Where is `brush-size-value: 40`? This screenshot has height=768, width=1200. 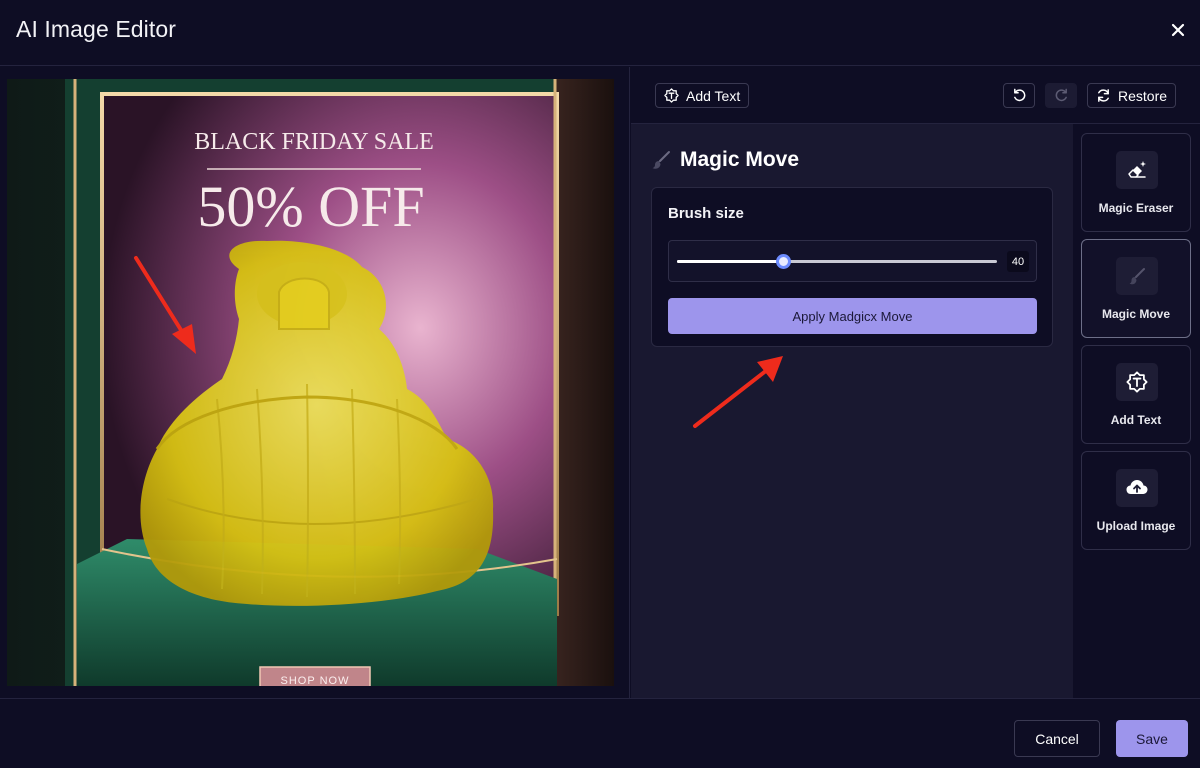
brush-size-value: 40 is located at coordinates (1018, 261).